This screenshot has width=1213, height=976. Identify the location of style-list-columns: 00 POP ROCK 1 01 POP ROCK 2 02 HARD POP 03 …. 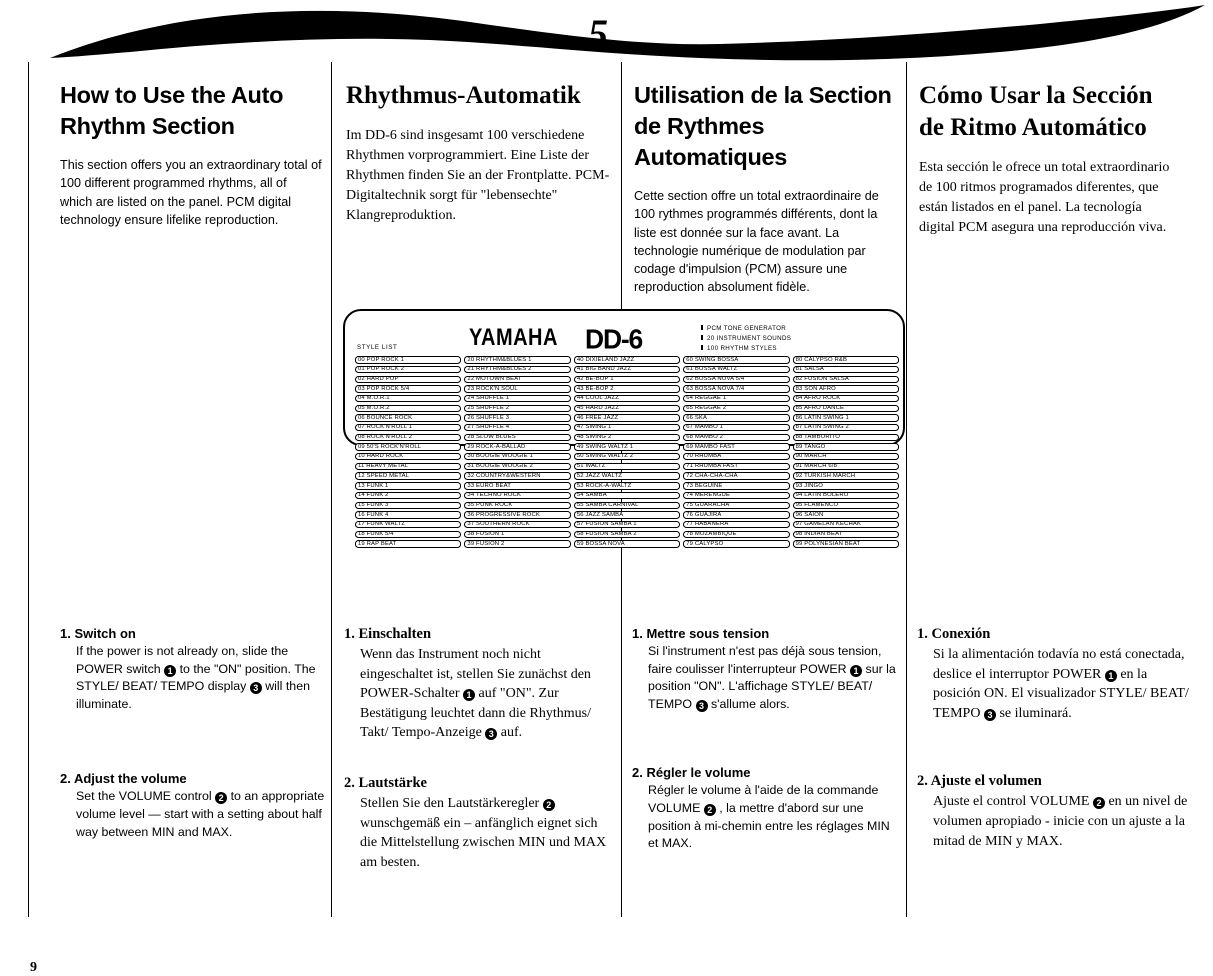
(627, 452).